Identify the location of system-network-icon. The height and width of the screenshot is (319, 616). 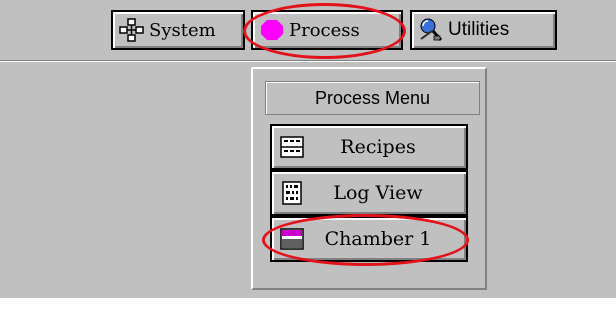
(132, 30).